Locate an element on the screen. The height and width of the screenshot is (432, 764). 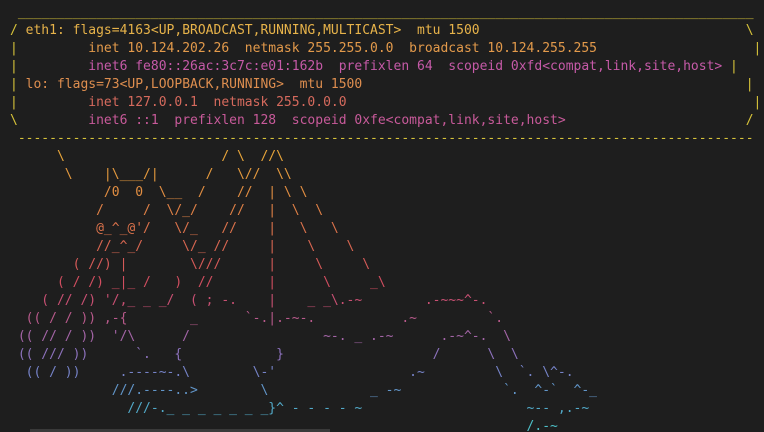
art-line: ( / /) _|_ / ) // | \ _\ is located at coordinates (198, 282).